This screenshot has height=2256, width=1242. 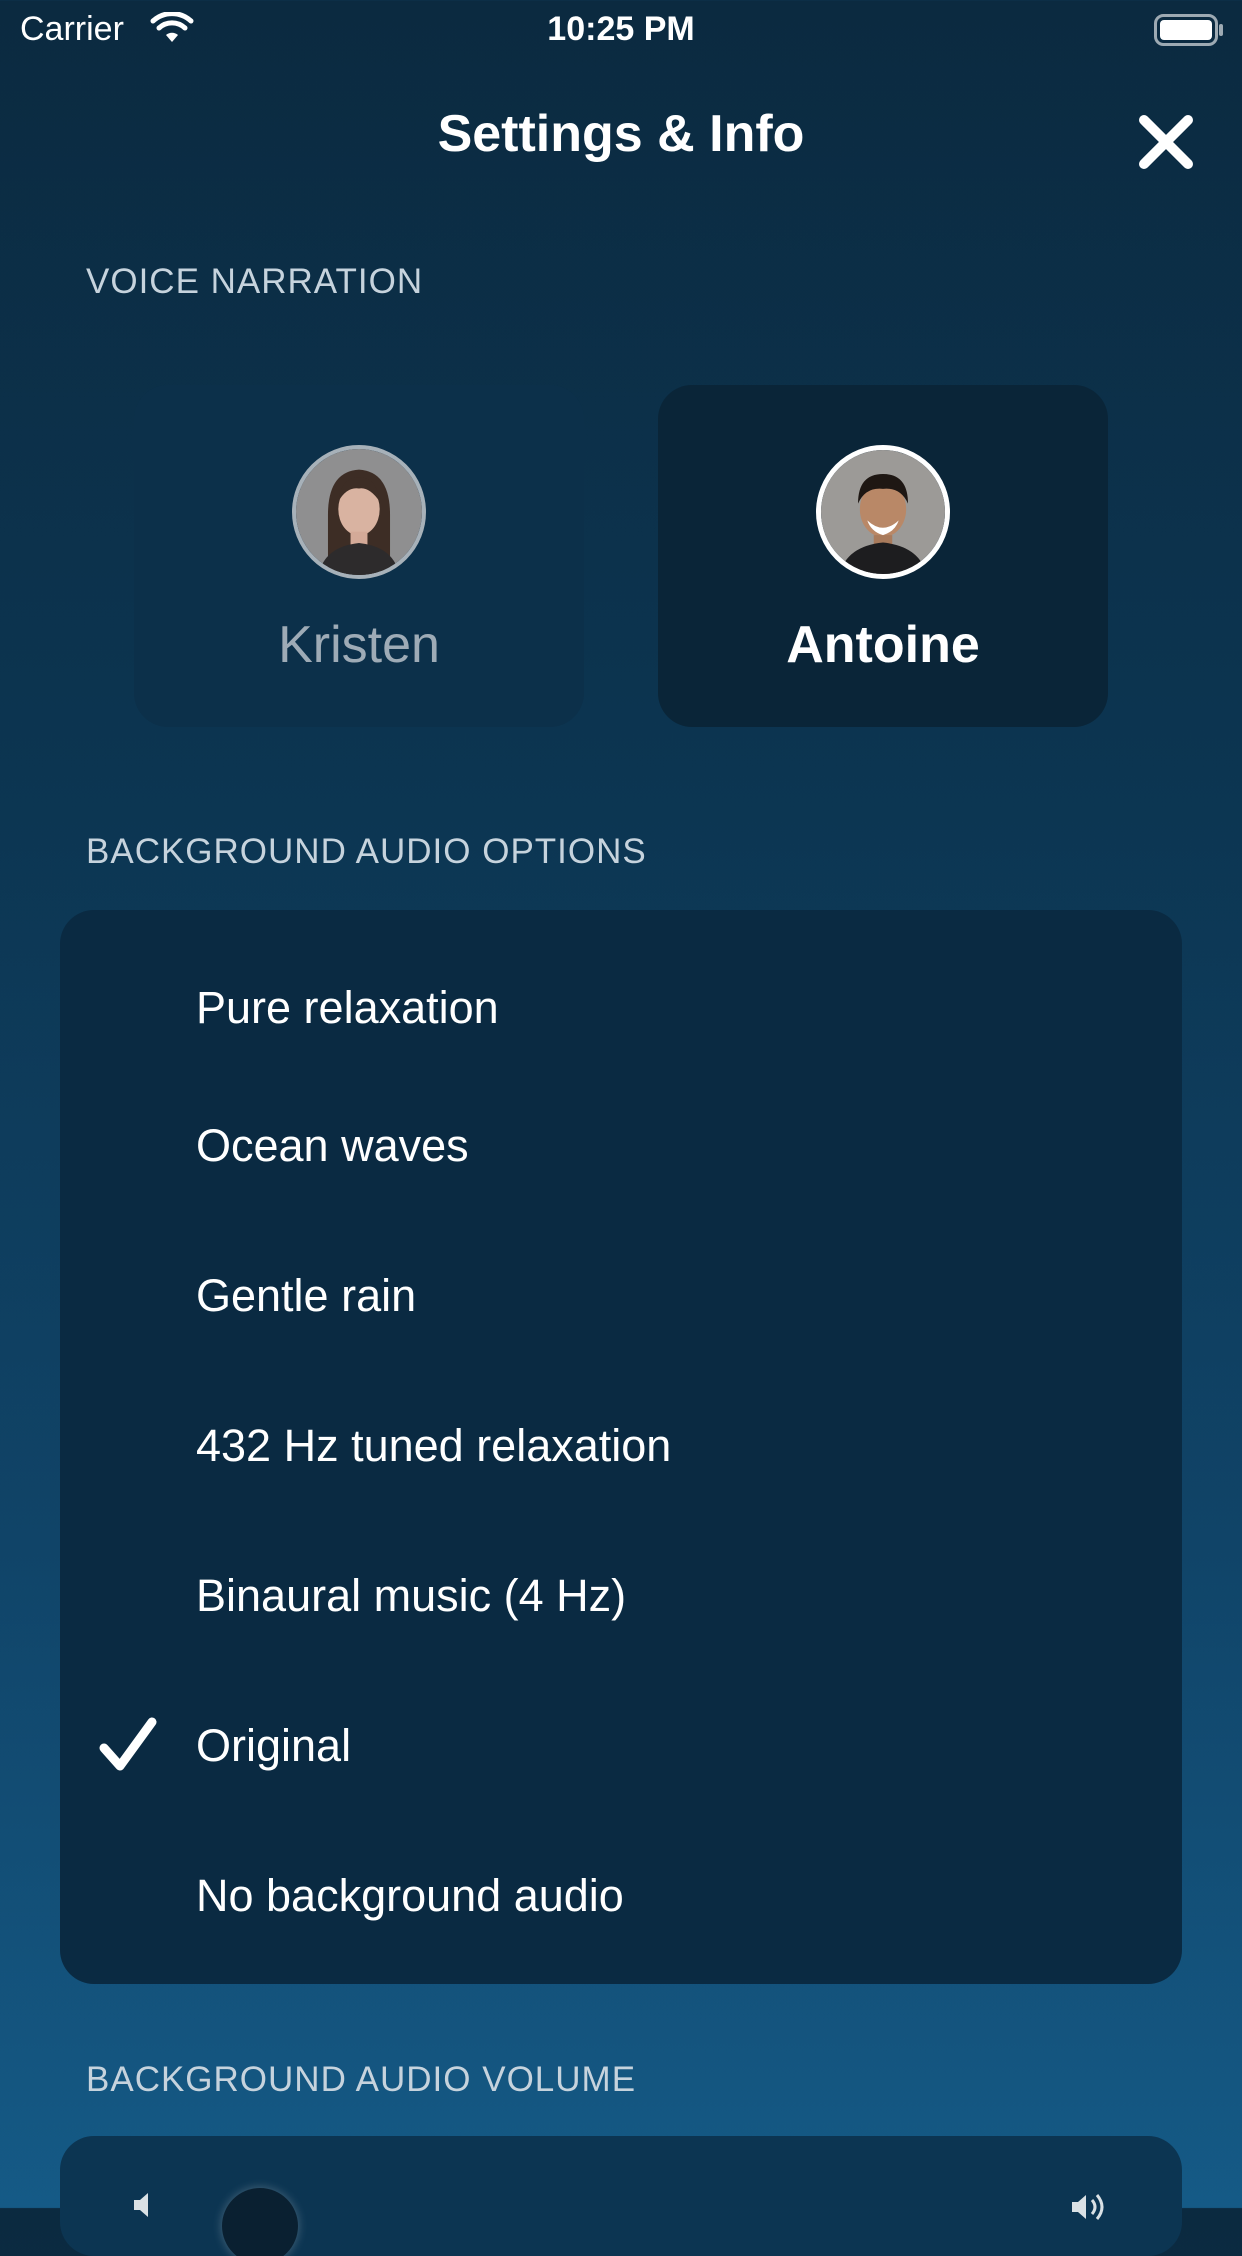 I want to click on option-432hz-relaxation: 432 Hz tuned relaxation, so click(x=621, y=1448).